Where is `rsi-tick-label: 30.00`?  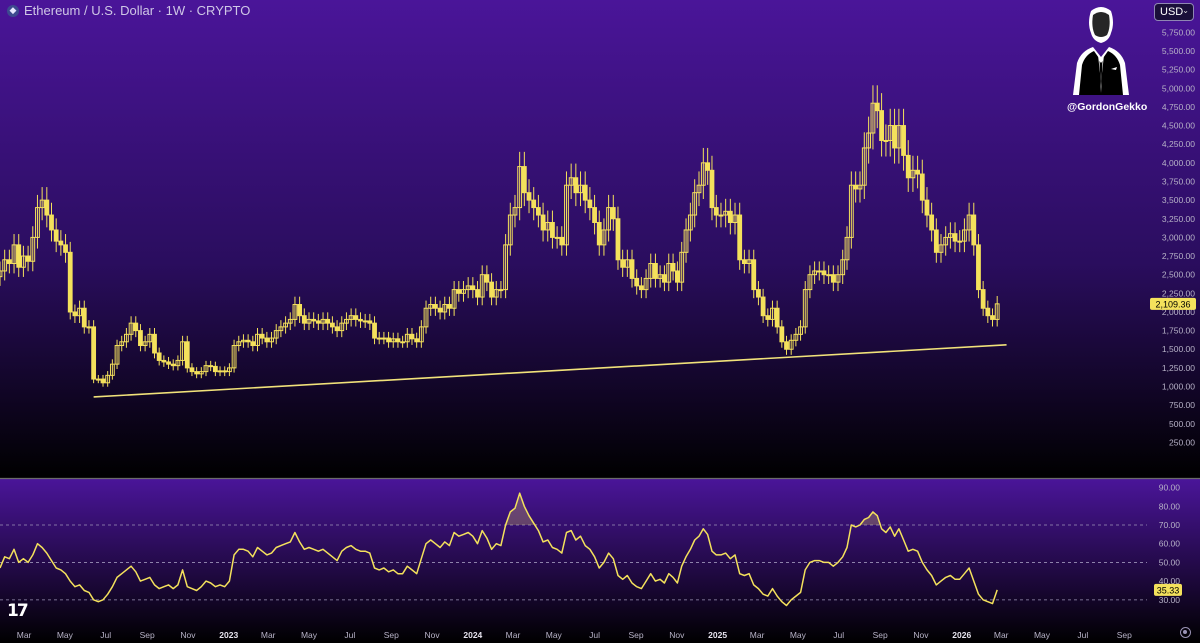 rsi-tick-label: 30.00 is located at coordinates (1170, 600).